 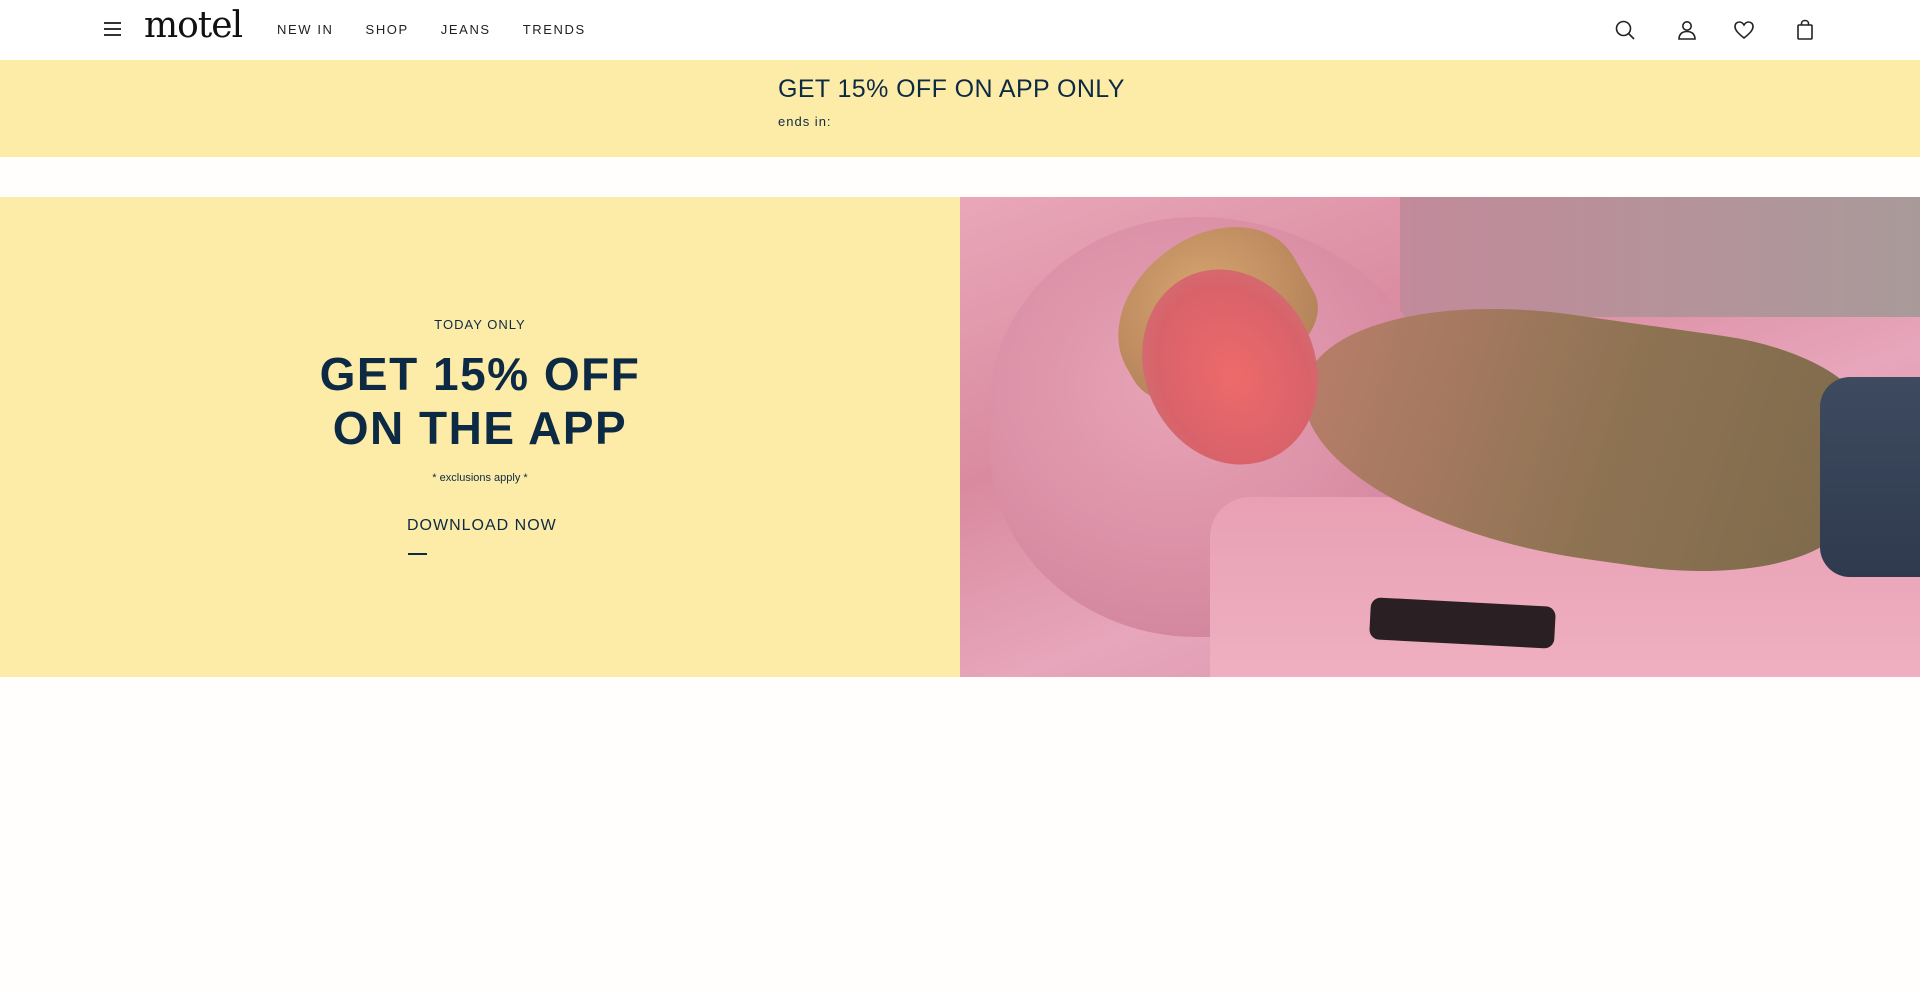 What do you see at coordinates (960, 108) in the screenshot?
I see `promo-banner: GET 15% OFF ON APP ONLY ends in:` at bounding box center [960, 108].